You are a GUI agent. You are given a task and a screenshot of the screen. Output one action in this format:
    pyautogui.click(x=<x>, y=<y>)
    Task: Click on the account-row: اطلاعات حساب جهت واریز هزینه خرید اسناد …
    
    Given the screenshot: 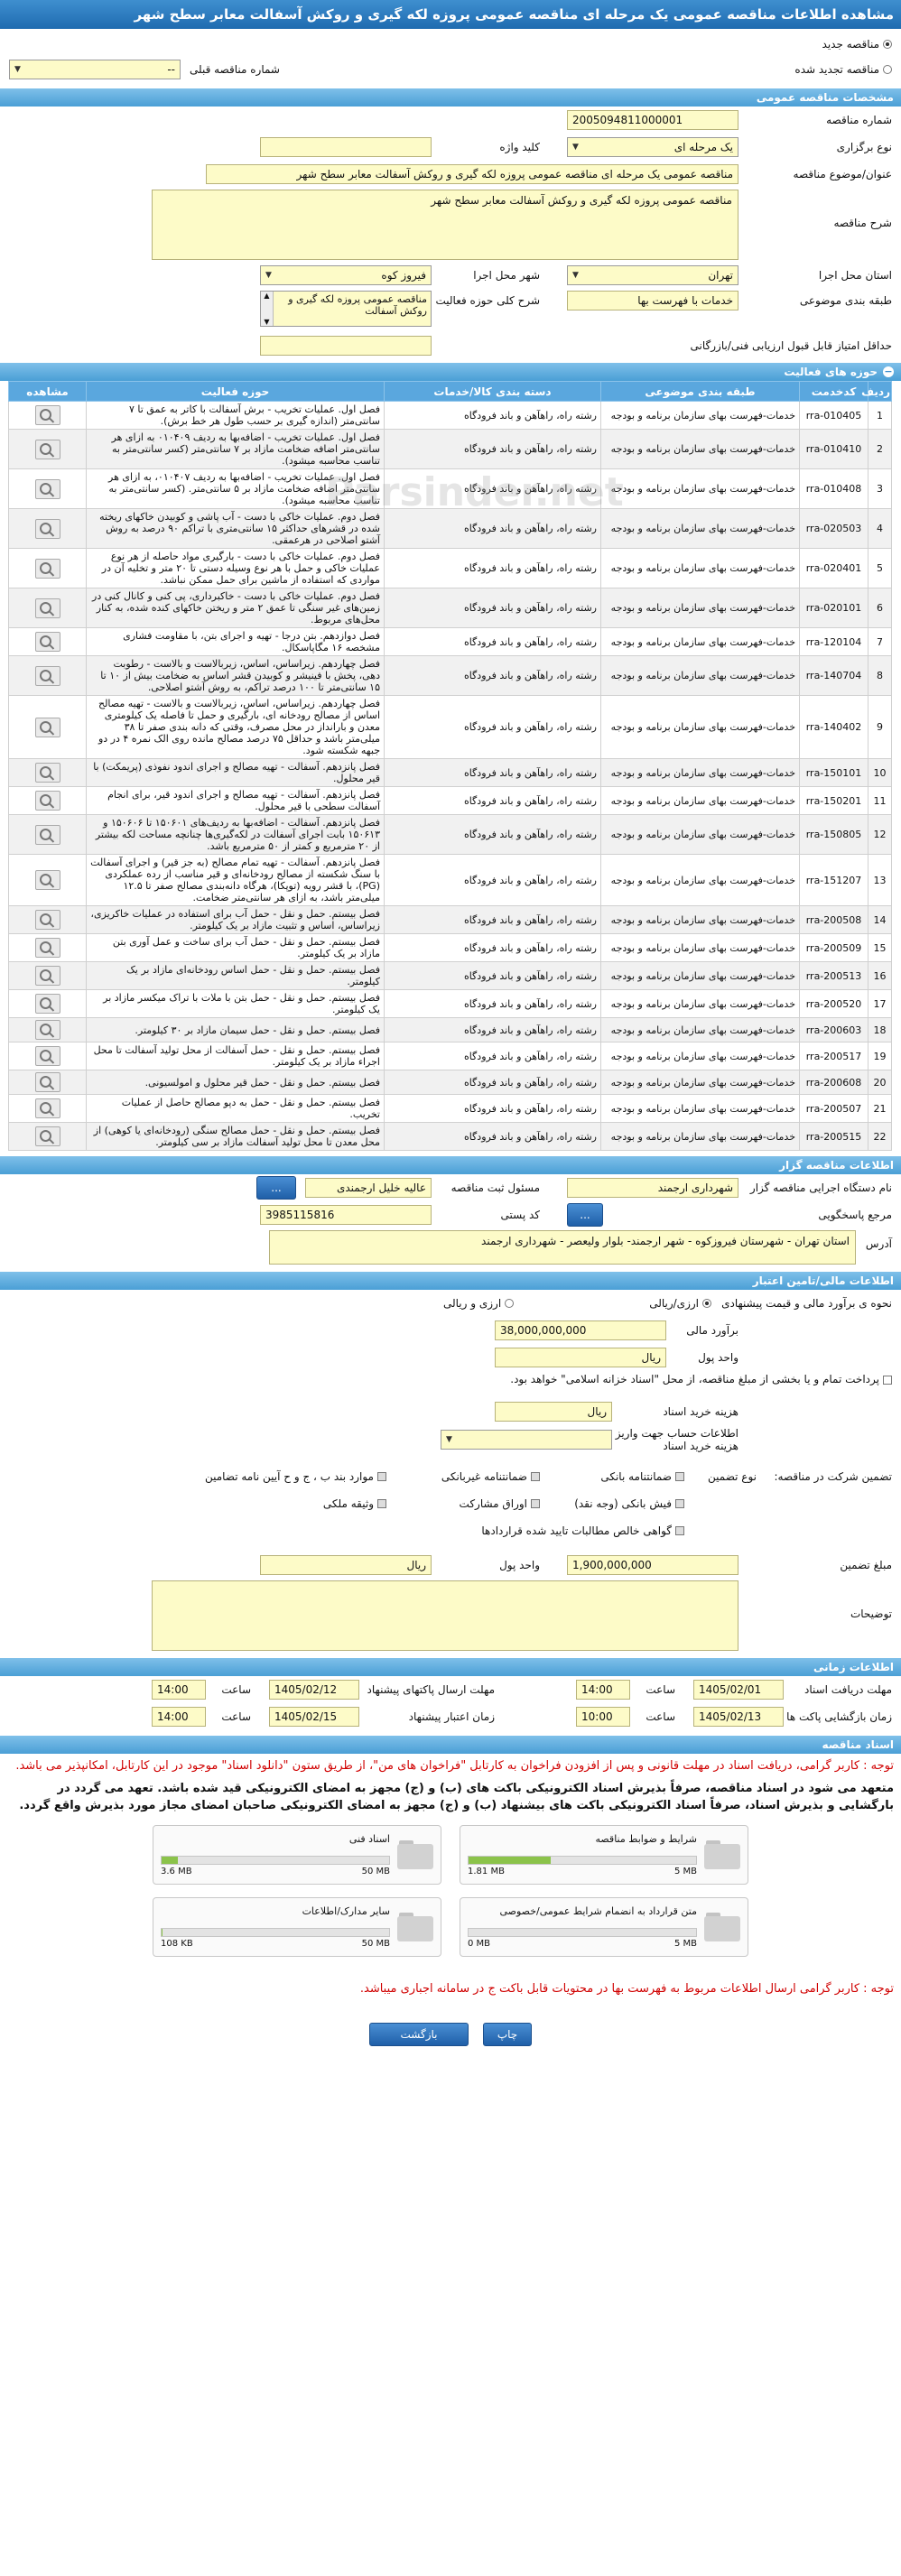 What is the action you would take?
    pyautogui.click(x=450, y=1439)
    